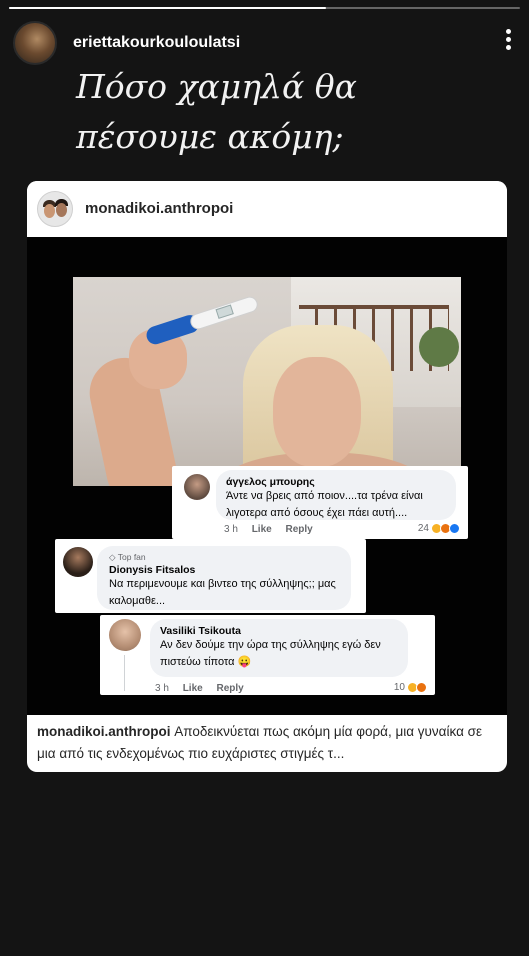 The image size is (529, 956). What do you see at coordinates (124, 673) in the screenshot?
I see `thread-line` at bounding box center [124, 673].